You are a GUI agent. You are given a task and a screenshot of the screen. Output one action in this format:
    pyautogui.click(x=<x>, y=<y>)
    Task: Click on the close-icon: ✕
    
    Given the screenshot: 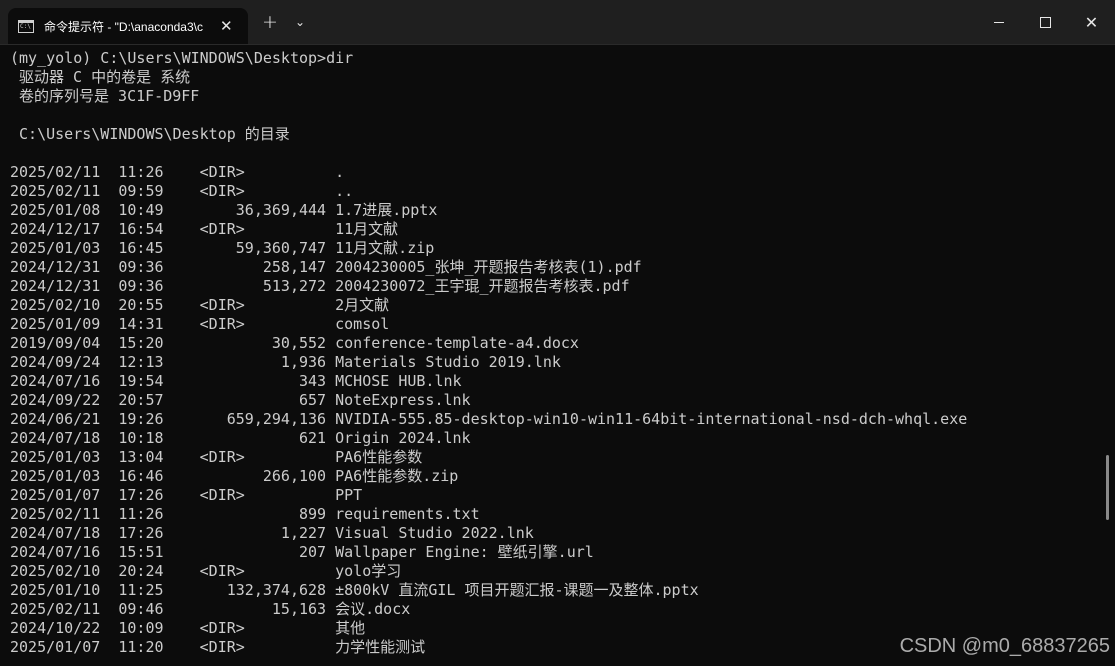 What is the action you would take?
    pyautogui.click(x=1091, y=22)
    